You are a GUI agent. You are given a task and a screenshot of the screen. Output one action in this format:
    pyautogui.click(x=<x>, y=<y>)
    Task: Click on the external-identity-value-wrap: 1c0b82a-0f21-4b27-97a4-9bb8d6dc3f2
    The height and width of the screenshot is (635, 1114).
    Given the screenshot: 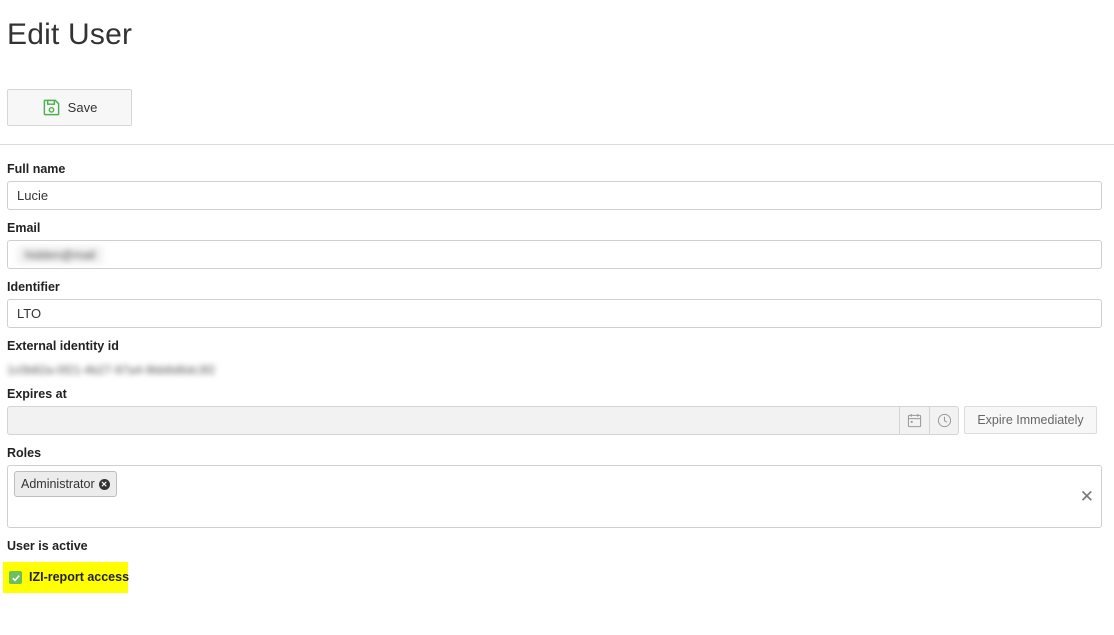 What is the action you would take?
    pyautogui.click(x=118, y=370)
    